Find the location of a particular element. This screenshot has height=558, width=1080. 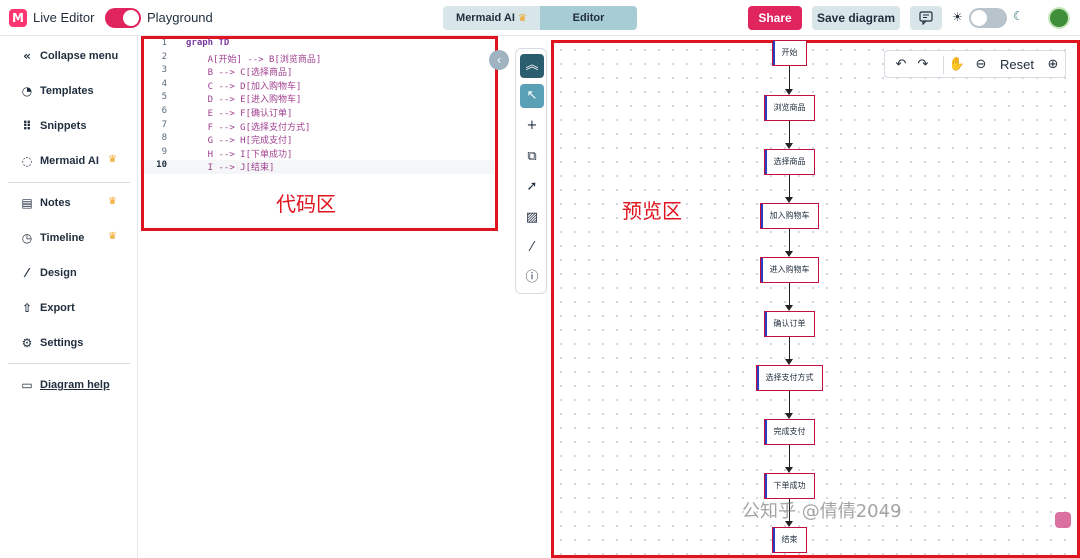

flow-node: 选择支付方式 is located at coordinates (789, 378).